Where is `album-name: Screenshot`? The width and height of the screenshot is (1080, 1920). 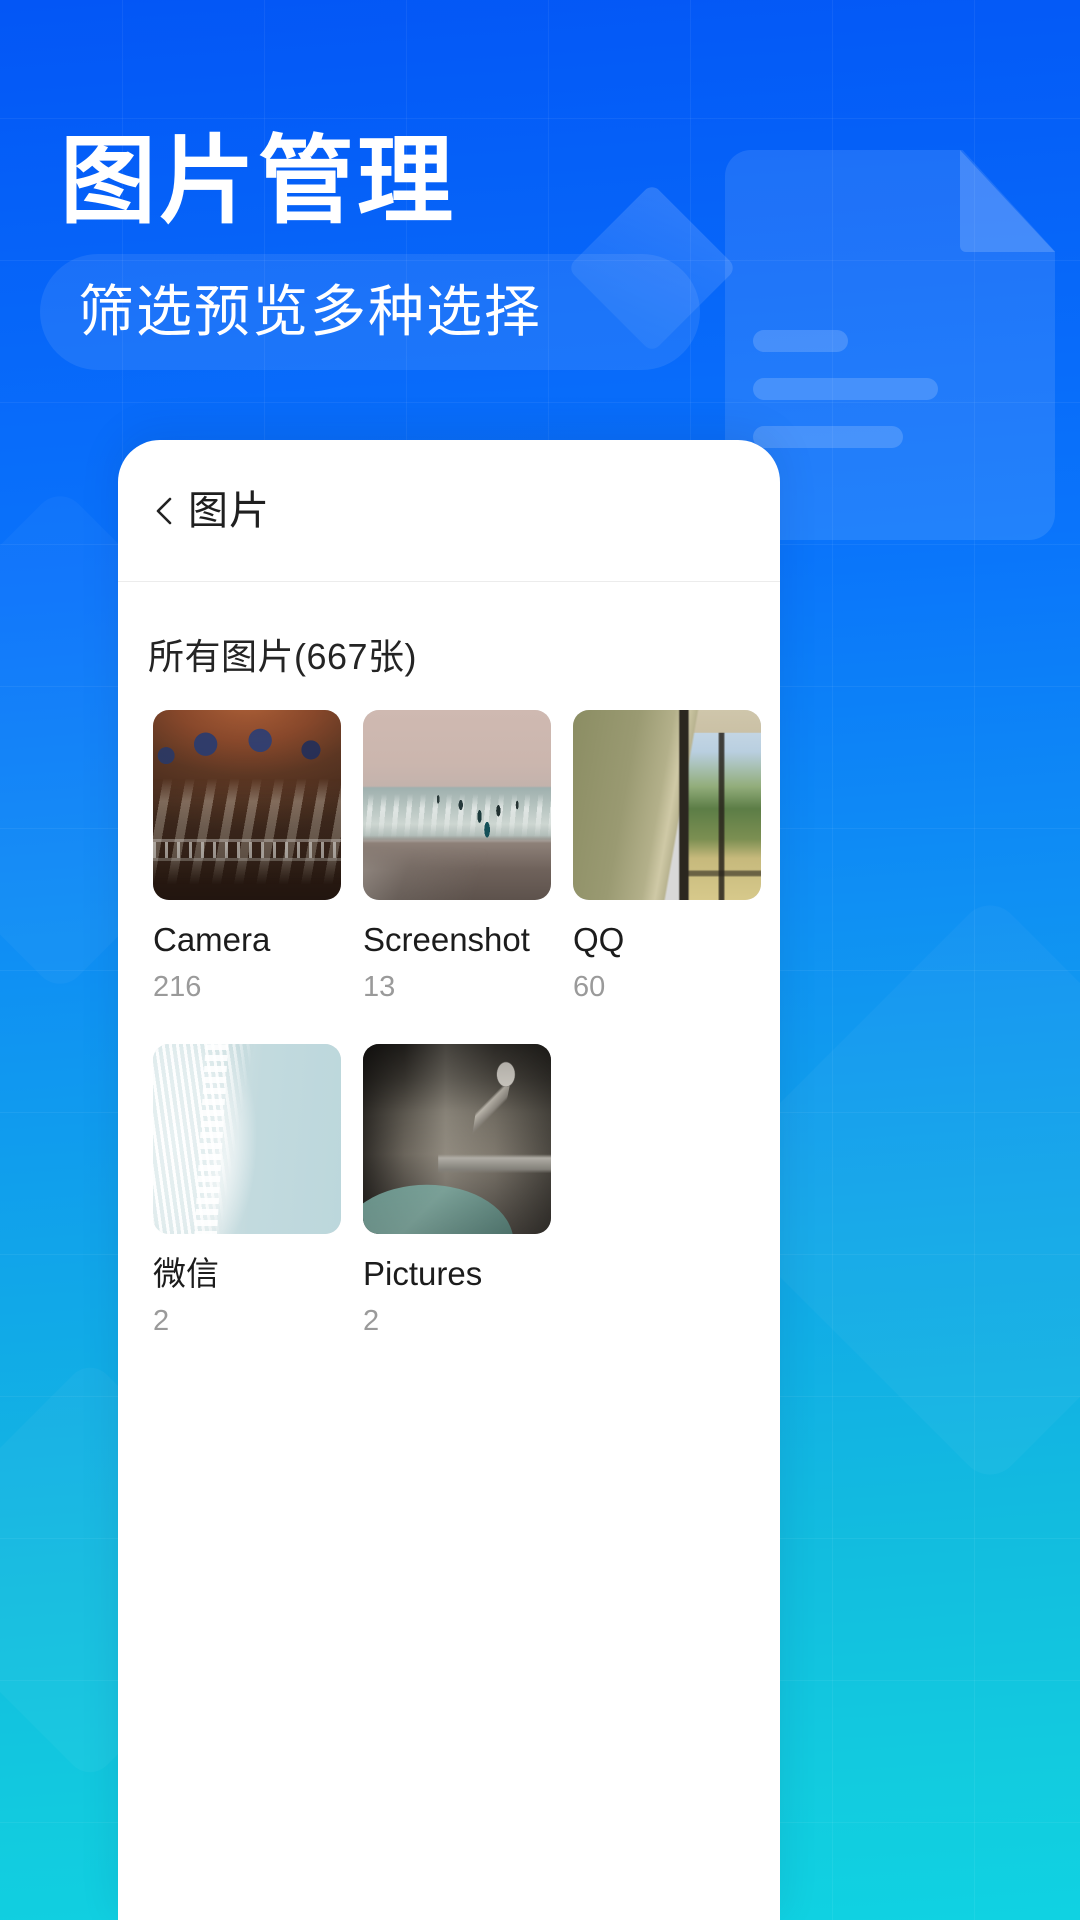 album-name: Screenshot is located at coordinates (446, 939).